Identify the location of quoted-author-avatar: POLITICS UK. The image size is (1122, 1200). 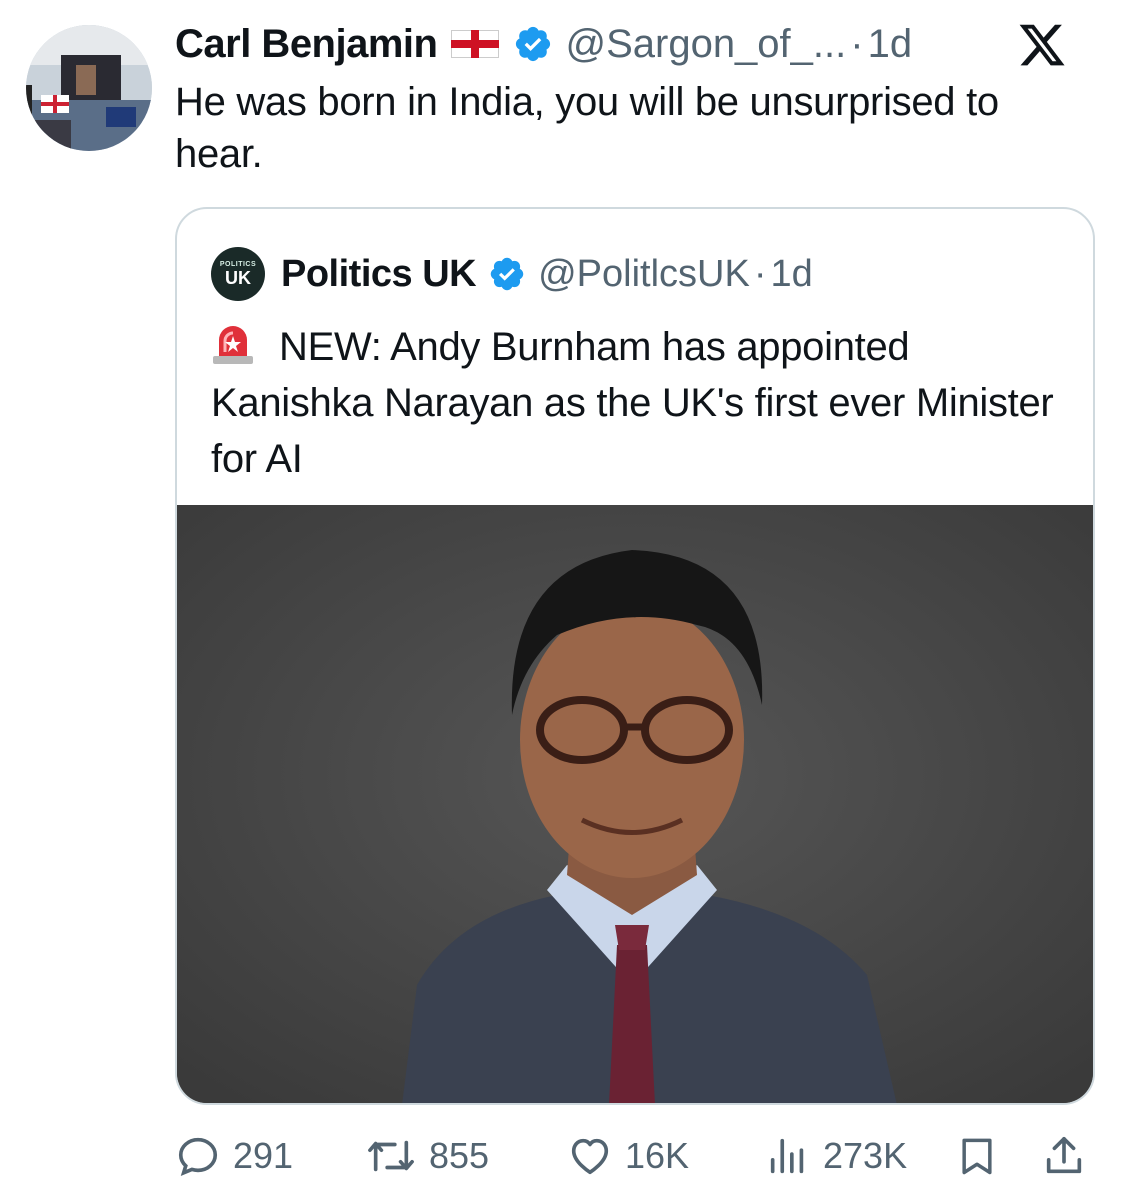
(238, 274).